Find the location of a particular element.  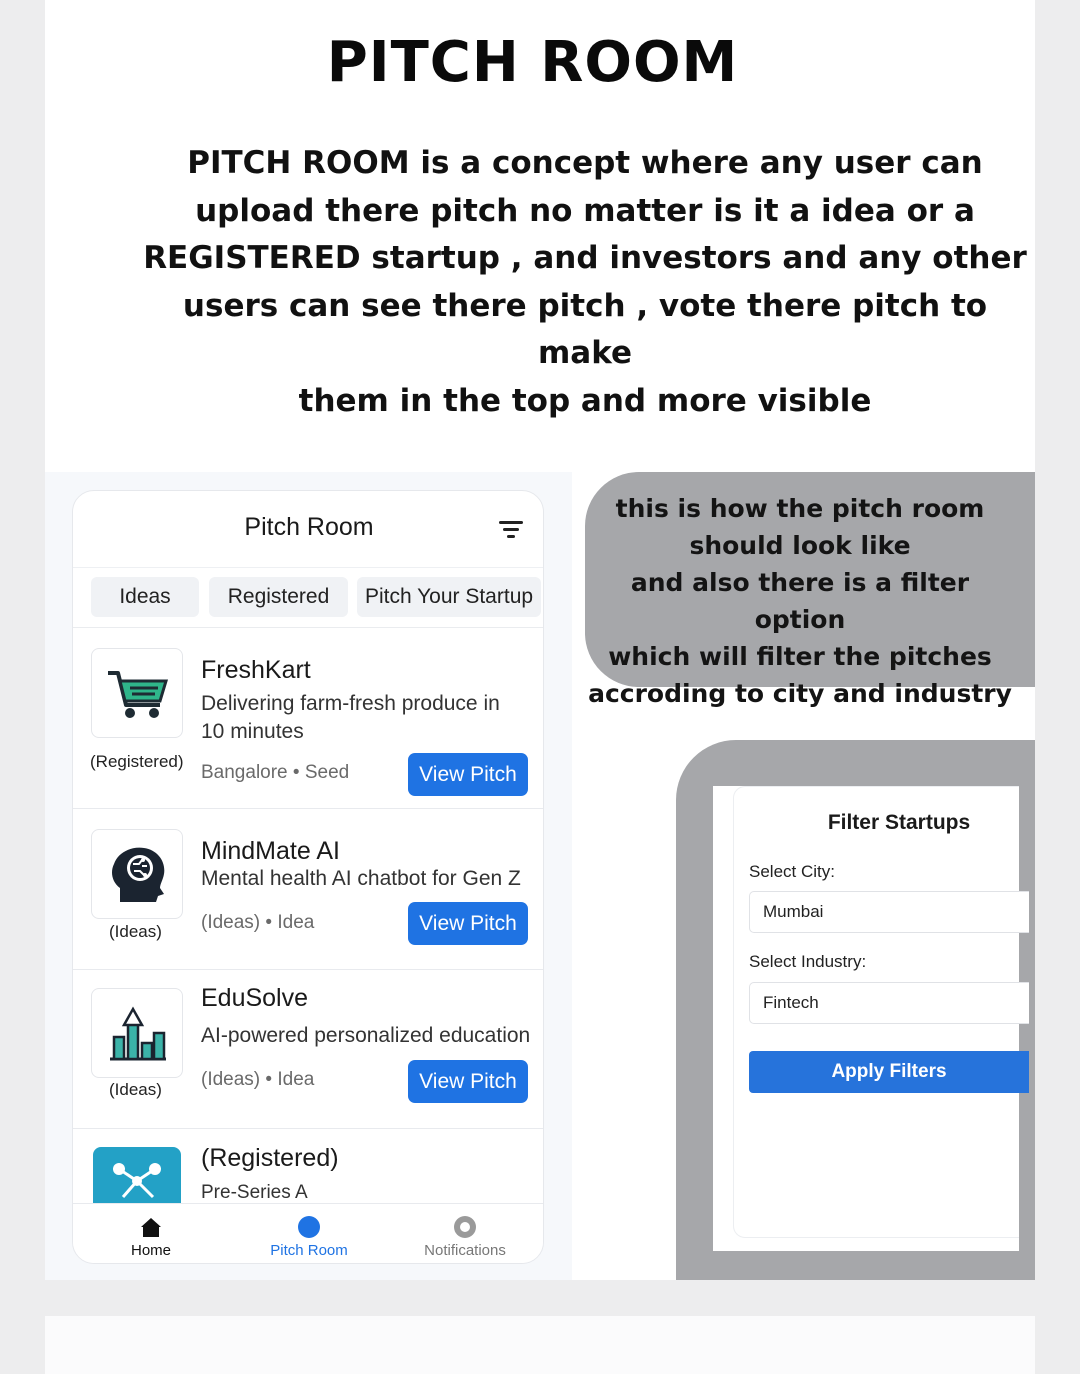

apply-filters-button: Apply Filters is located at coordinates (889, 1072).